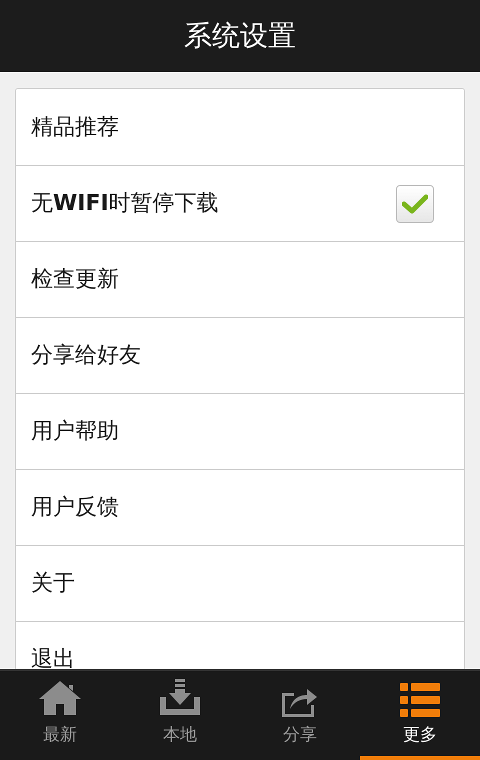 This screenshot has width=480, height=760. I want to click on settings-label: 无WIFI时暂停下载, so click(125, 204).